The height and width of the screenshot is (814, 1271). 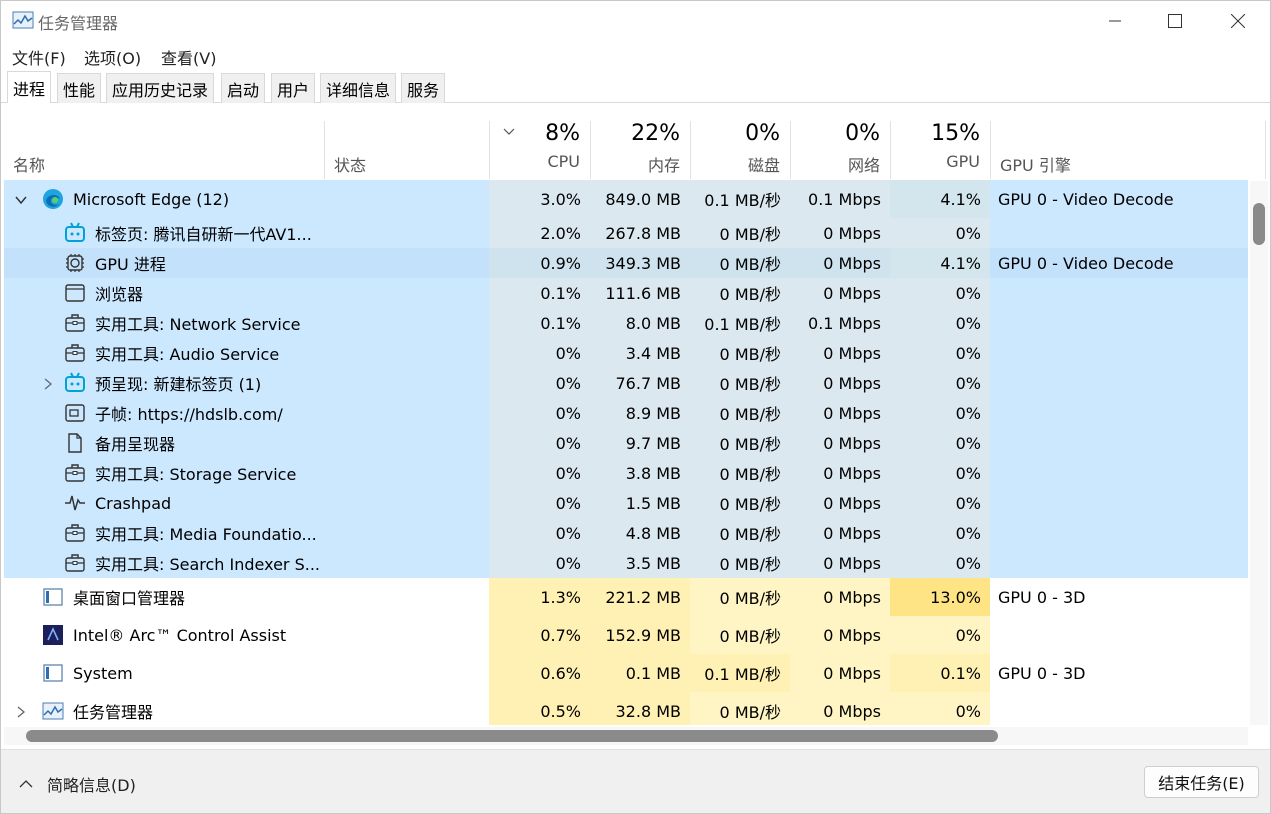 What do you see at coordinates (539, 473) in the screenshot?
I see `cell-cpu: 0%` at bounding box center [539, 473].